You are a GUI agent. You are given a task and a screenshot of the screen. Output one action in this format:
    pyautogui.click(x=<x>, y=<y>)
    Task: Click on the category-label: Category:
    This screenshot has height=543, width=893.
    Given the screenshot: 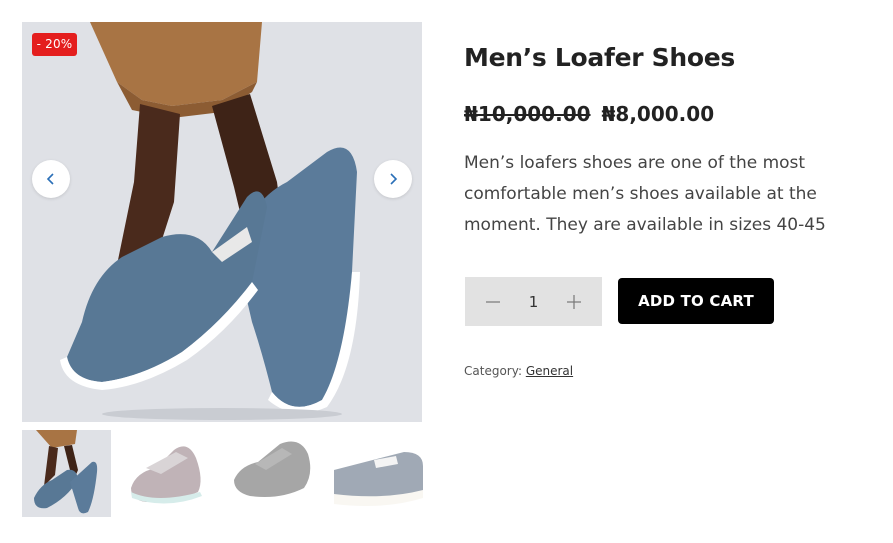 What is the action you would take?
    pyautogui.click(x=493, y=371)
    